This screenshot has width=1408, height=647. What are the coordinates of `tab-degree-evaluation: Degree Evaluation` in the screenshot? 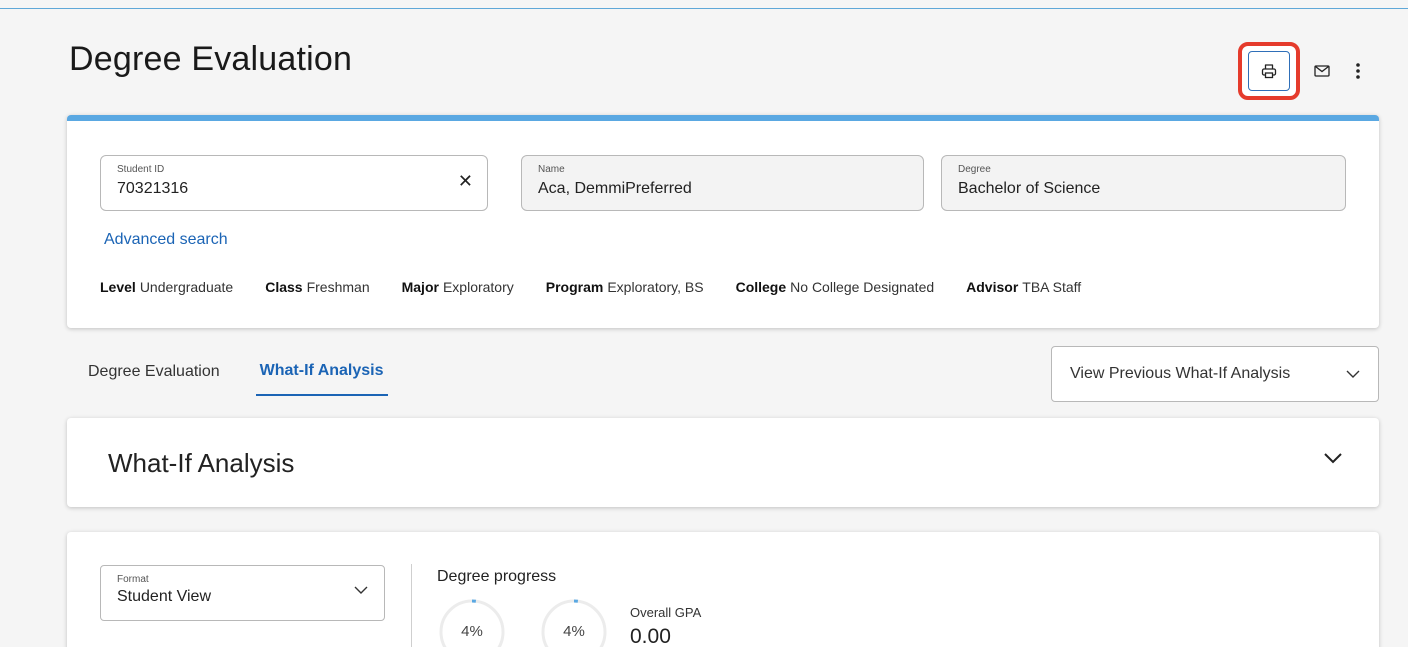 It's located at (154, 372).